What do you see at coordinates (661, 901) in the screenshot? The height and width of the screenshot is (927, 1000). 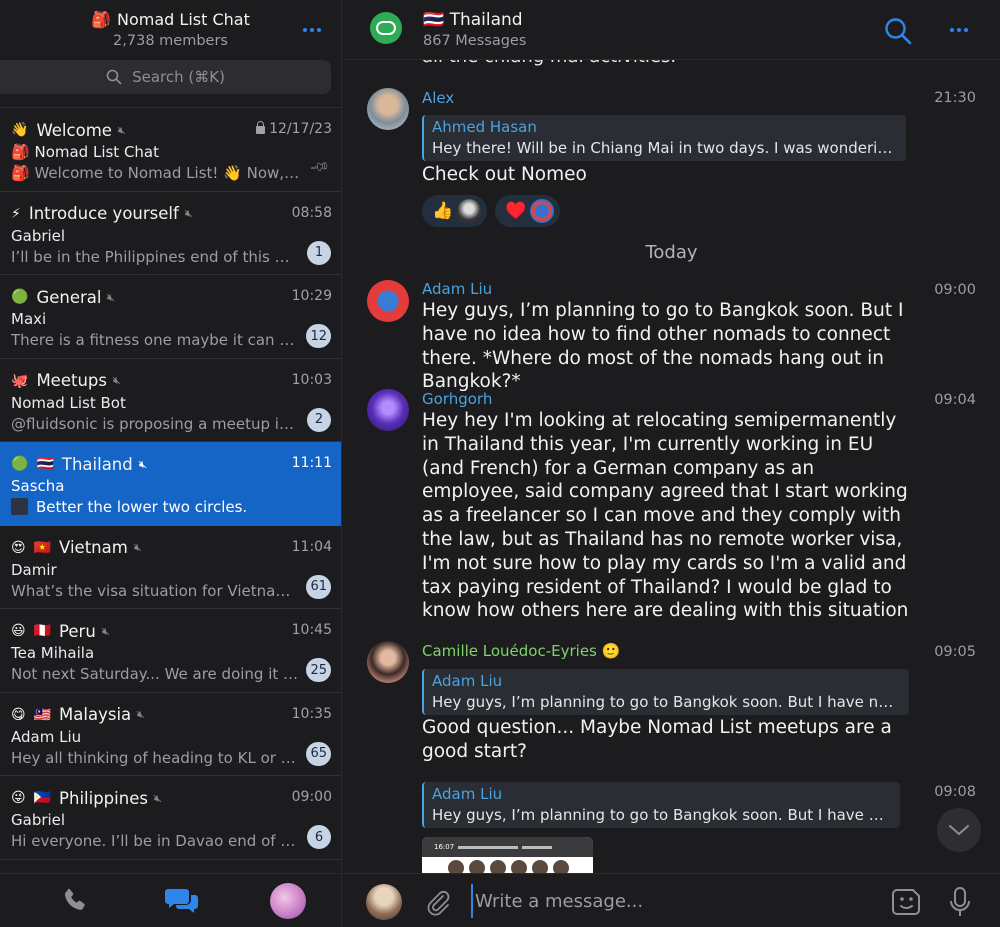 I see `message-input` at bounding box center [661, 901].